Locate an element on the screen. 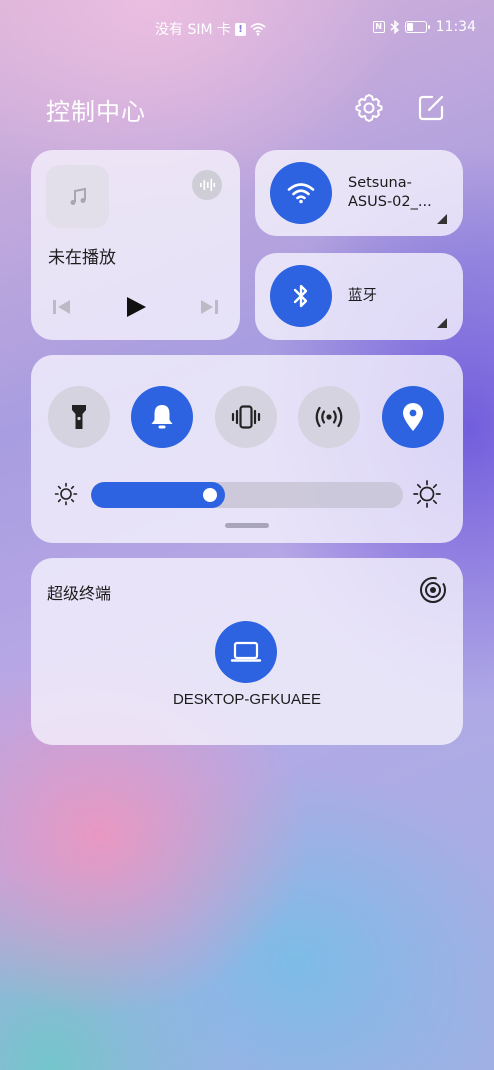  hotspot-toggle is located at coordinates (329, 417).